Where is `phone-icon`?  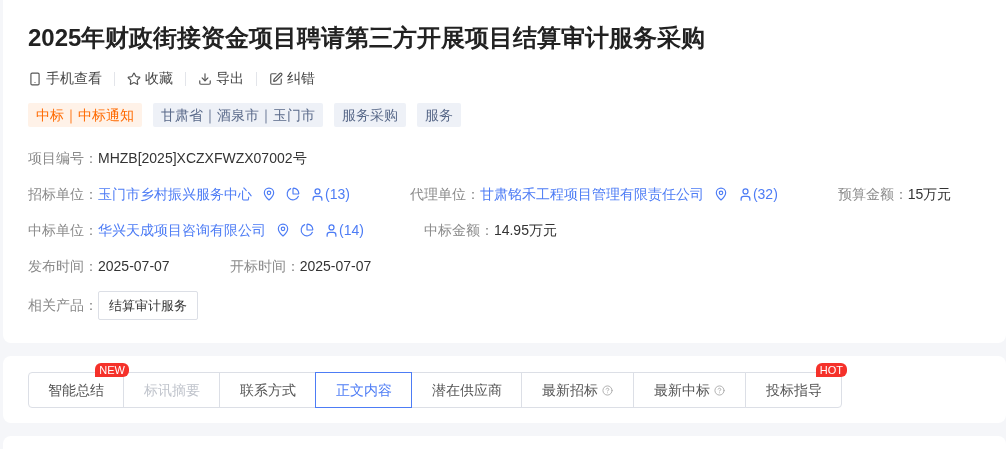
phone-icon is located at coordinates (35, 78).